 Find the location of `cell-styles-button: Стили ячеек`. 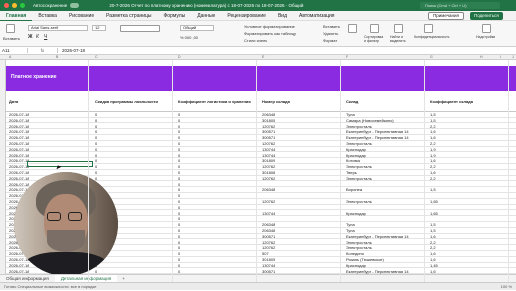

cell-styles-button: Стили ячеек is located at coordinates (255, 40).